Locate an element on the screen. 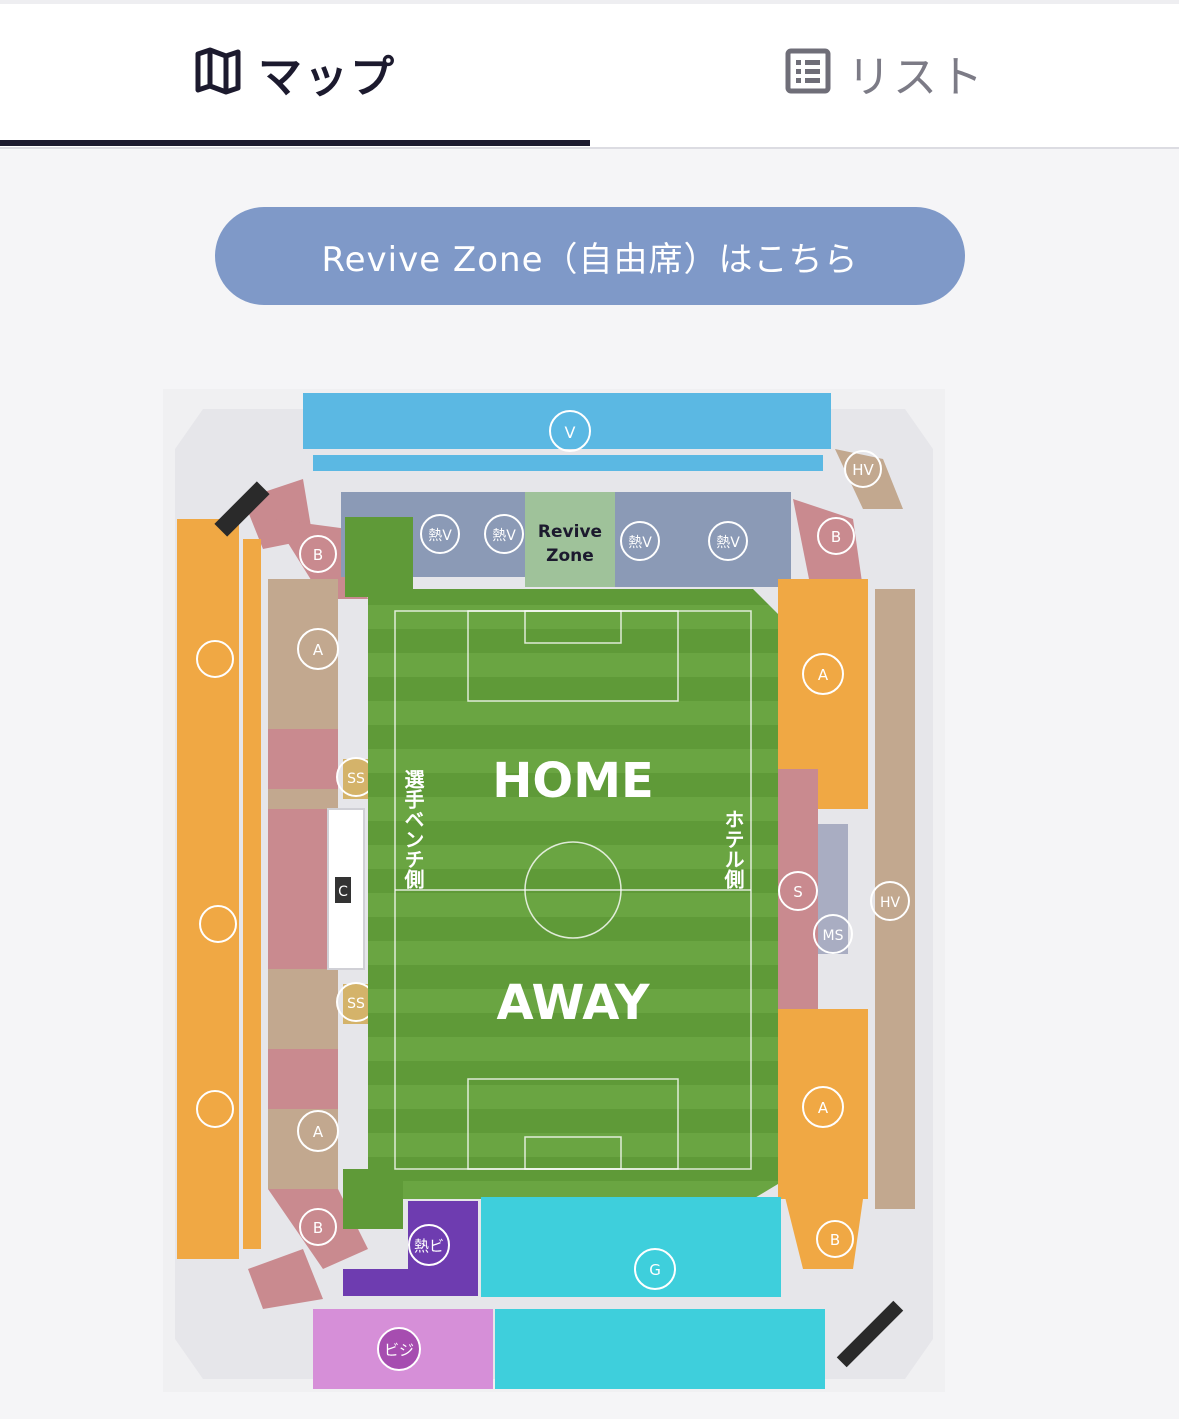  section-bizi: ビジ is located at coordinates (403, 1349).